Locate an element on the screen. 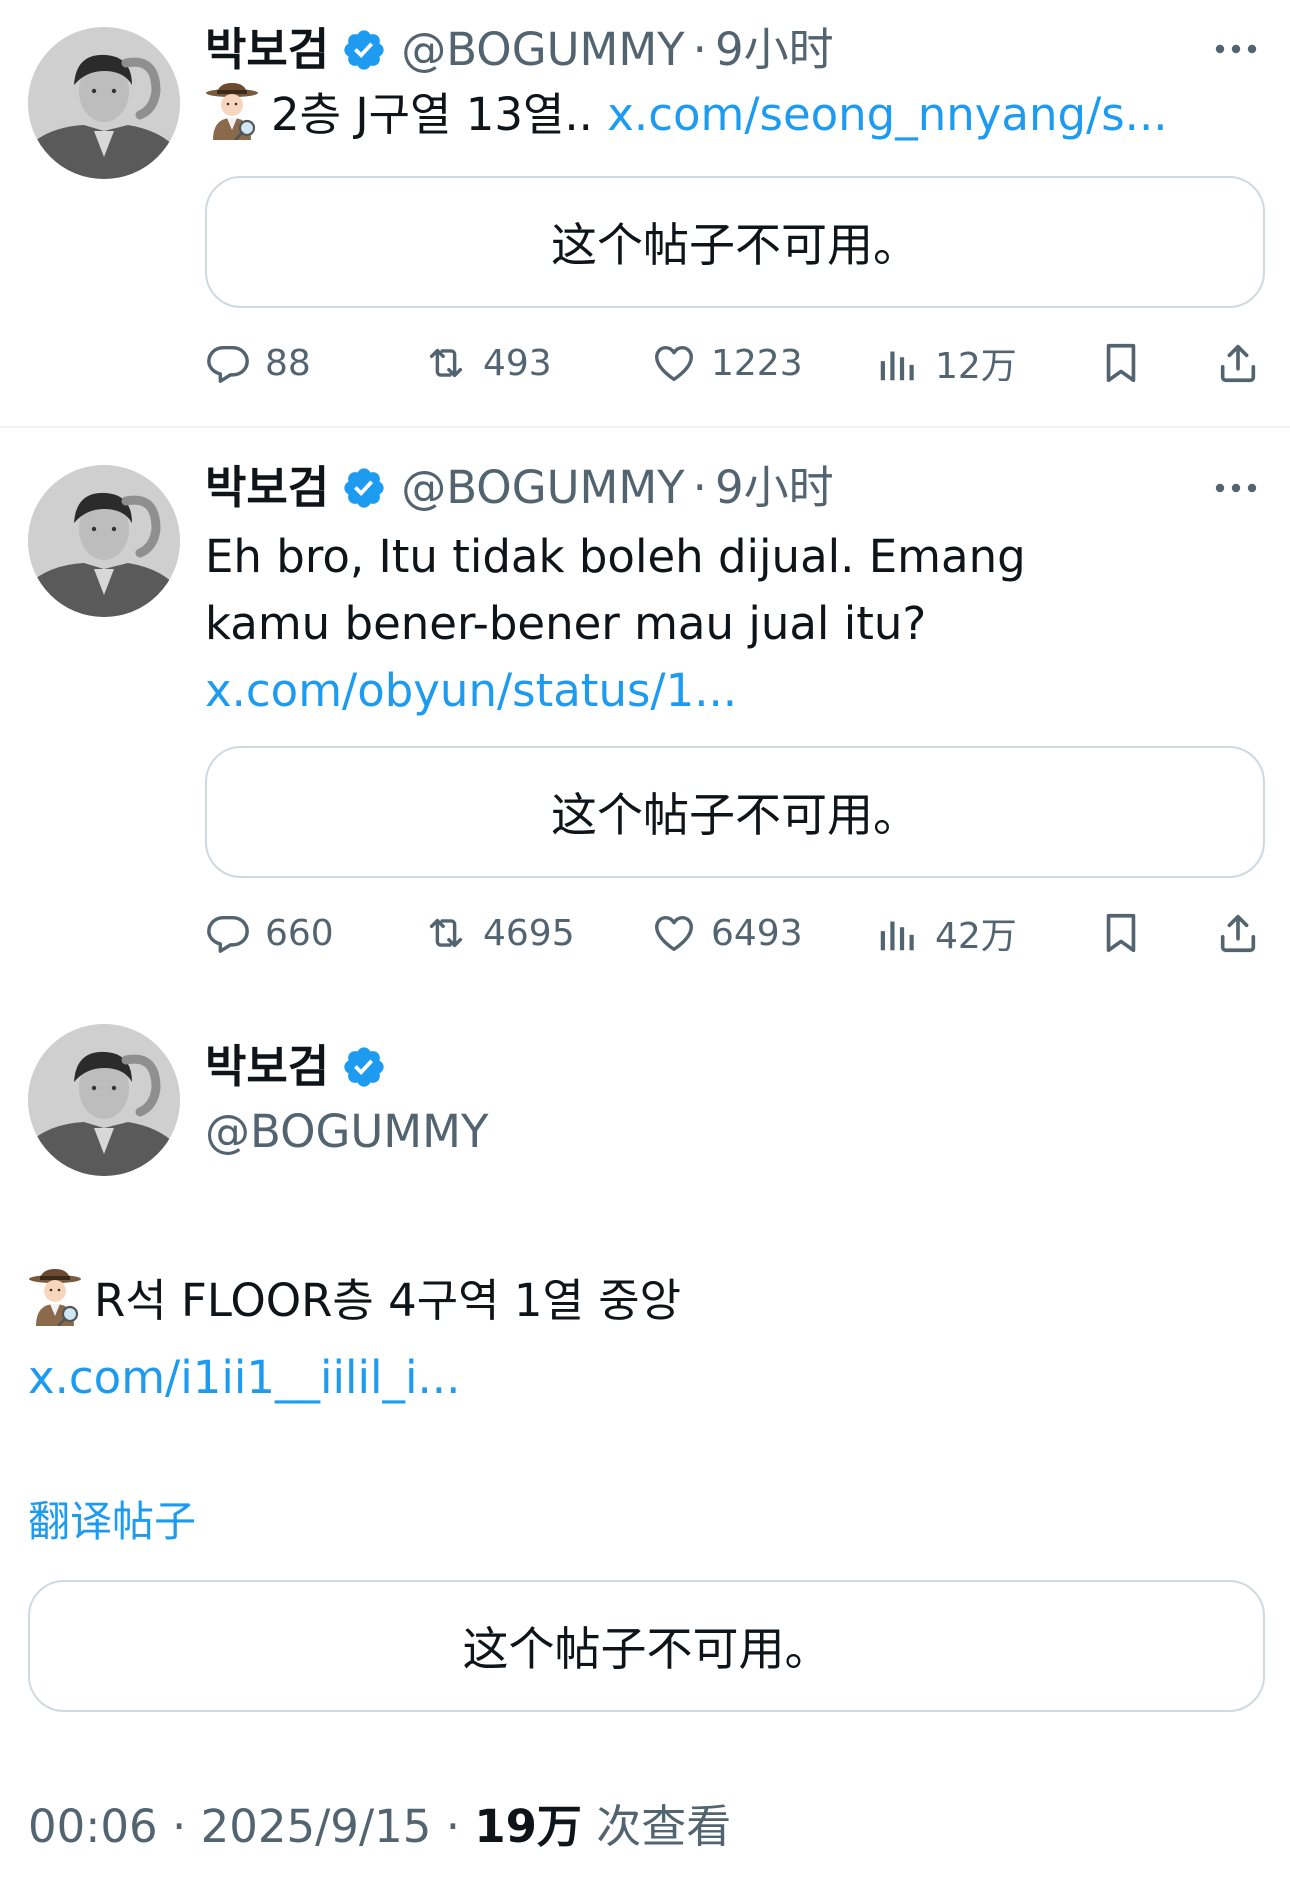 Image resolution: width=1290 pixels, height=1877 pixels. tweet-body: R석 FLOOR층 4구역 1열 중앙 is located at coordinates (388, 1300).